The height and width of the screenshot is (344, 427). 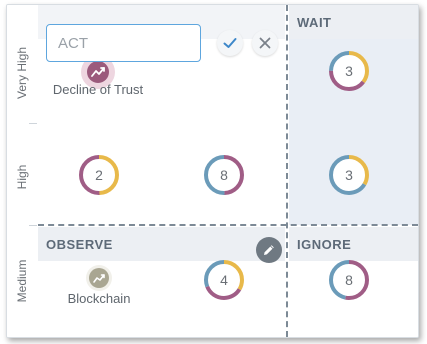 I want to click on trend-up-icon, so click(x=99, y=278).